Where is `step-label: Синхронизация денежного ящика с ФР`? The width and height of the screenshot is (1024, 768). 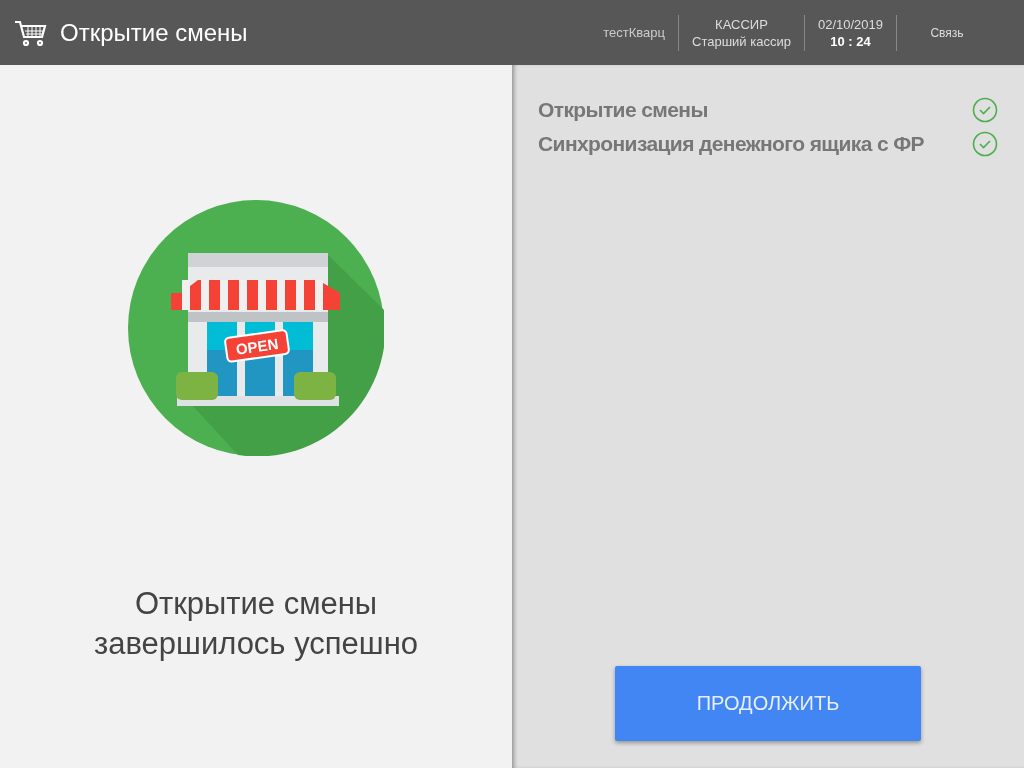 step-label: Синхронизация денежного ящика с ФР is located at coordinates (731, 144).